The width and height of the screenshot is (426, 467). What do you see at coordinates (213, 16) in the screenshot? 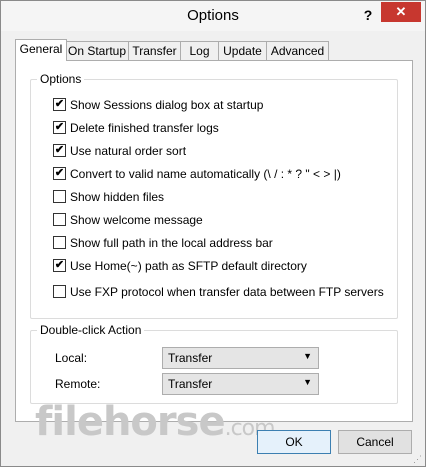
I see `title-bar: Options ? ✕` at bounding box center [213, 16].